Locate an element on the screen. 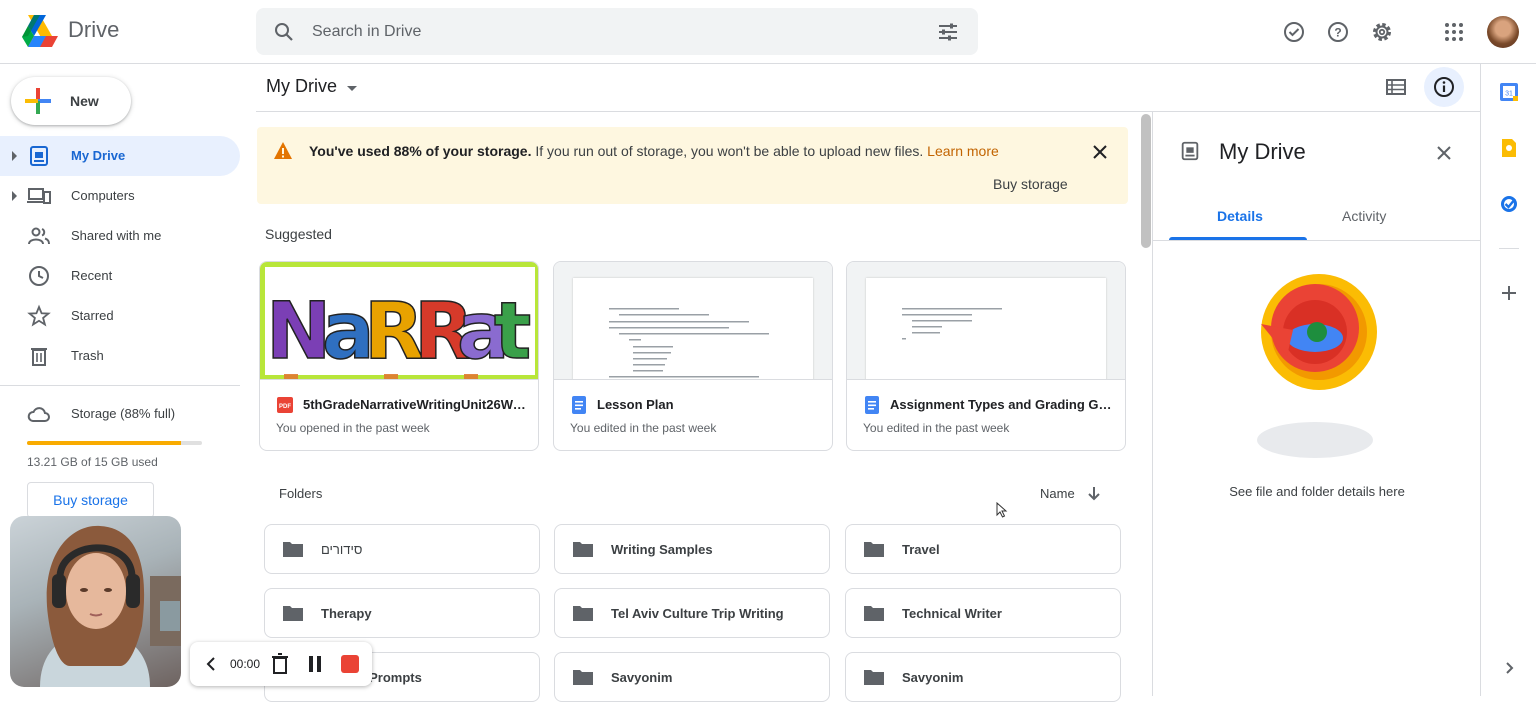 The height and width of the screenshot is (702, 1536). side-panel-rail: 31 is located at coordinates (1508, 380).